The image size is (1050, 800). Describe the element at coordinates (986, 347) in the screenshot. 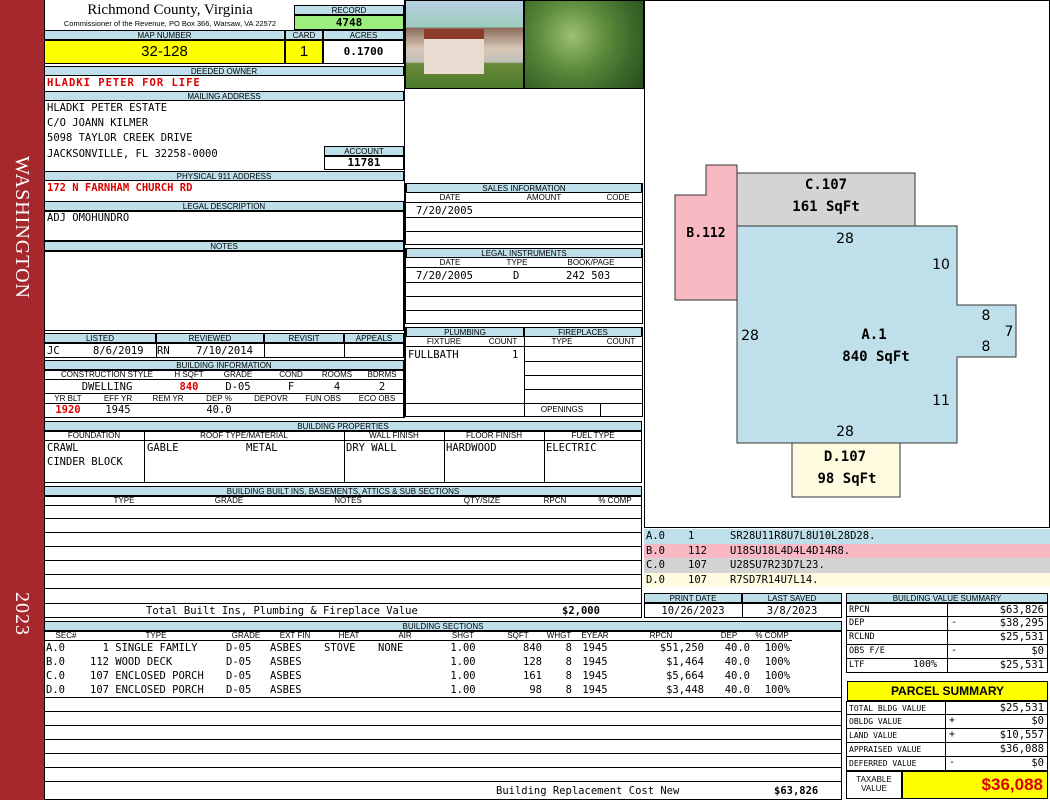

I see `dim-bump-bottom: 8` at that location.